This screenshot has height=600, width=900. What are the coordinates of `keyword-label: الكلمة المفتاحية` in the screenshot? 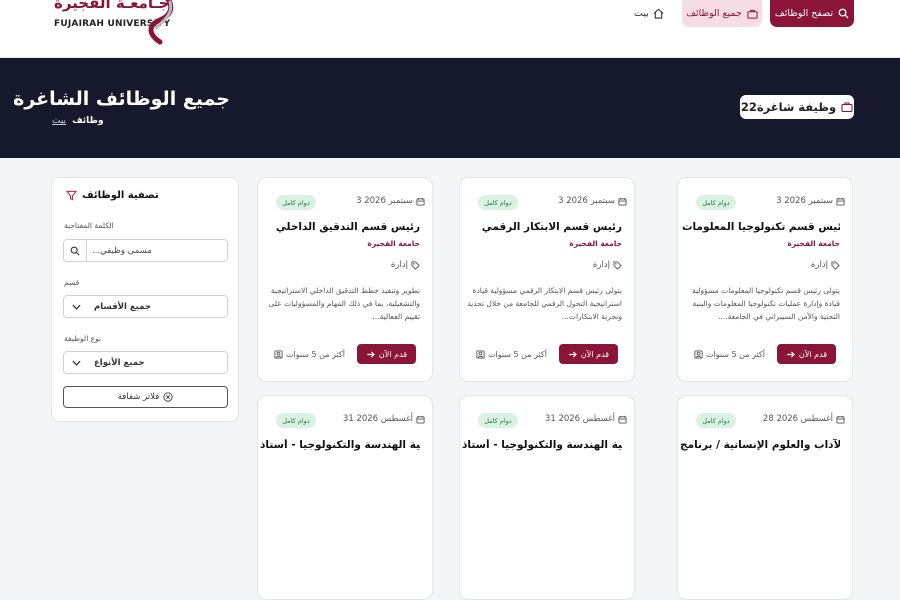 It's located at (89, 225).